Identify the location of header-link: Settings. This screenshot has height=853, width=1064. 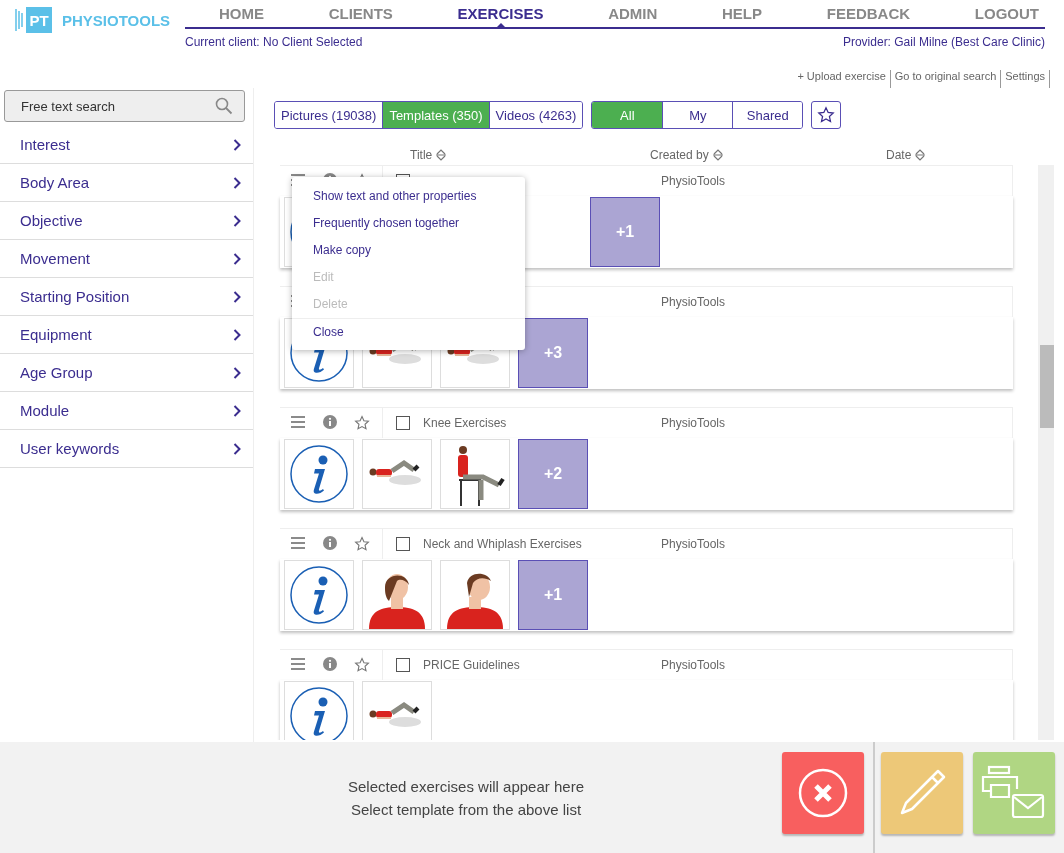
(1025, 79).